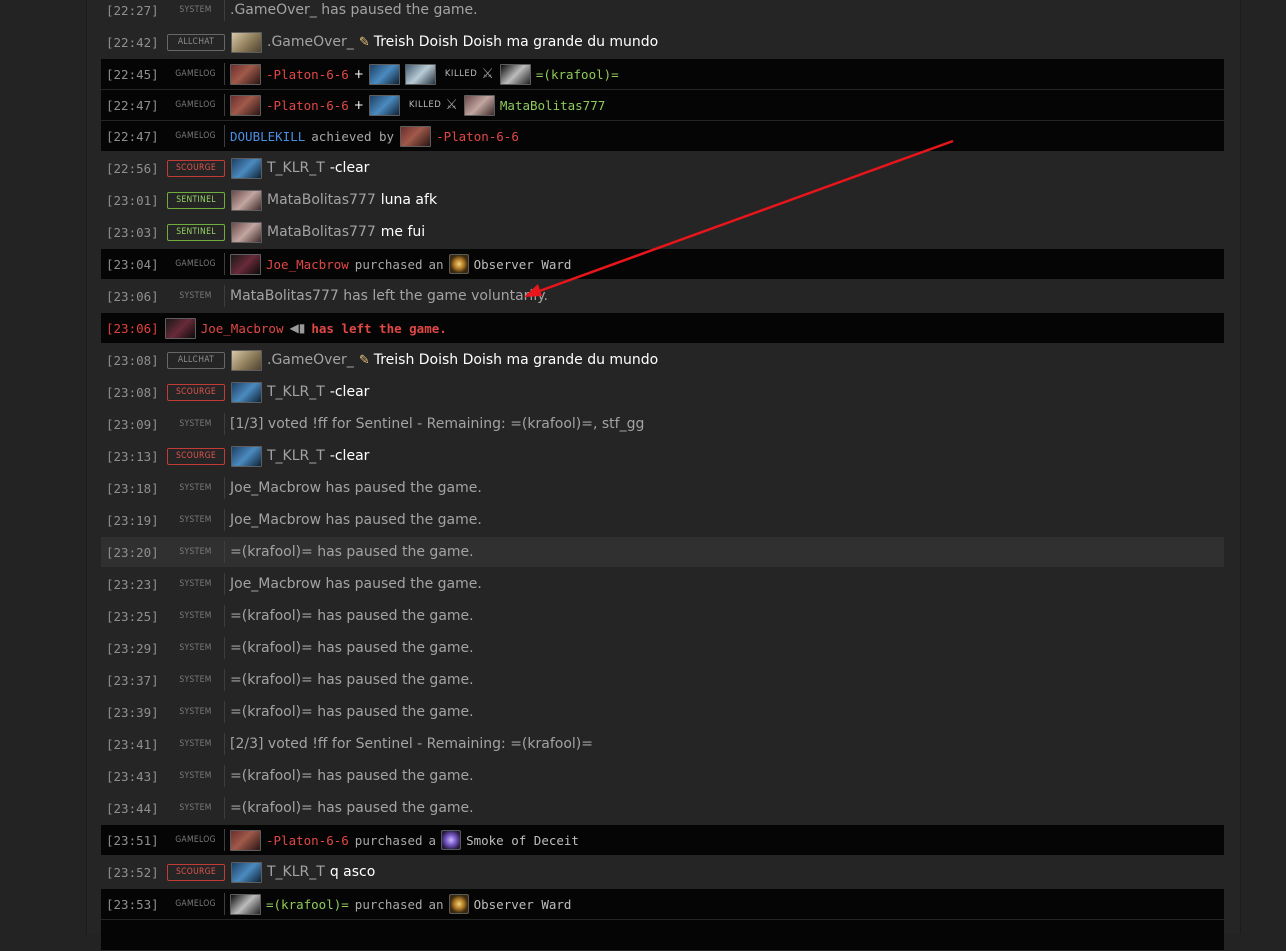 The image size is (1286, 951). What do you see at coordinates (349, 456) in the screenshot?
I see `chat-message: -clear` at bounding box center [349, 456].